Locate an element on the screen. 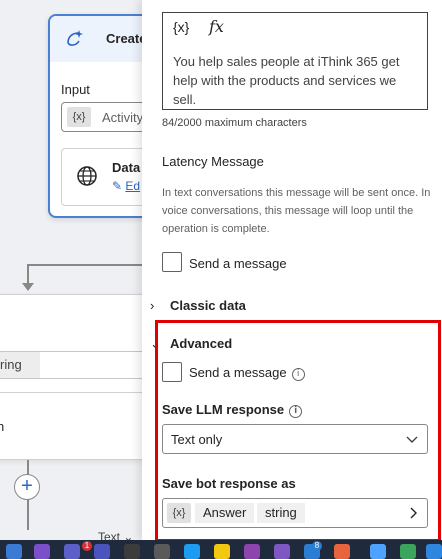 The image size is (442, 559). string-field: ring is located at coordinates (72, 365).